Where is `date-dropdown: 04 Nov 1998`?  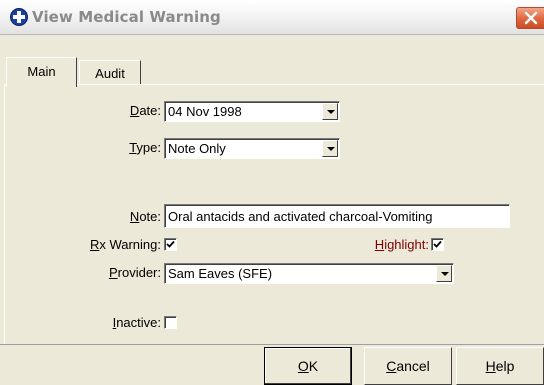
date-dropdown: 04 Nov 1998 is located at coordinates (252, 111).